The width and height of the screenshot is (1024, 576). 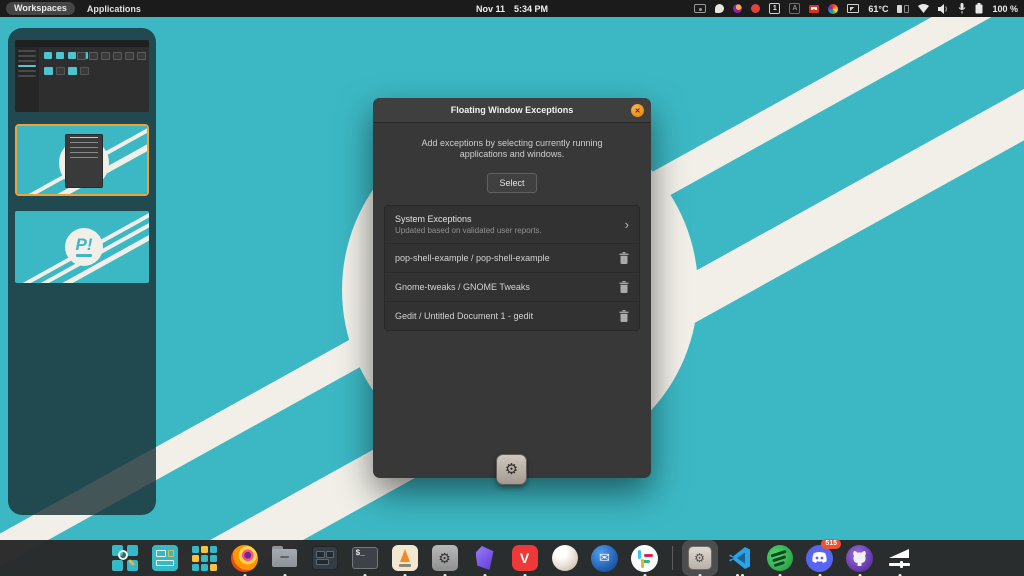 I want to click on dock-item-firefox, so click(x=245, y=559).